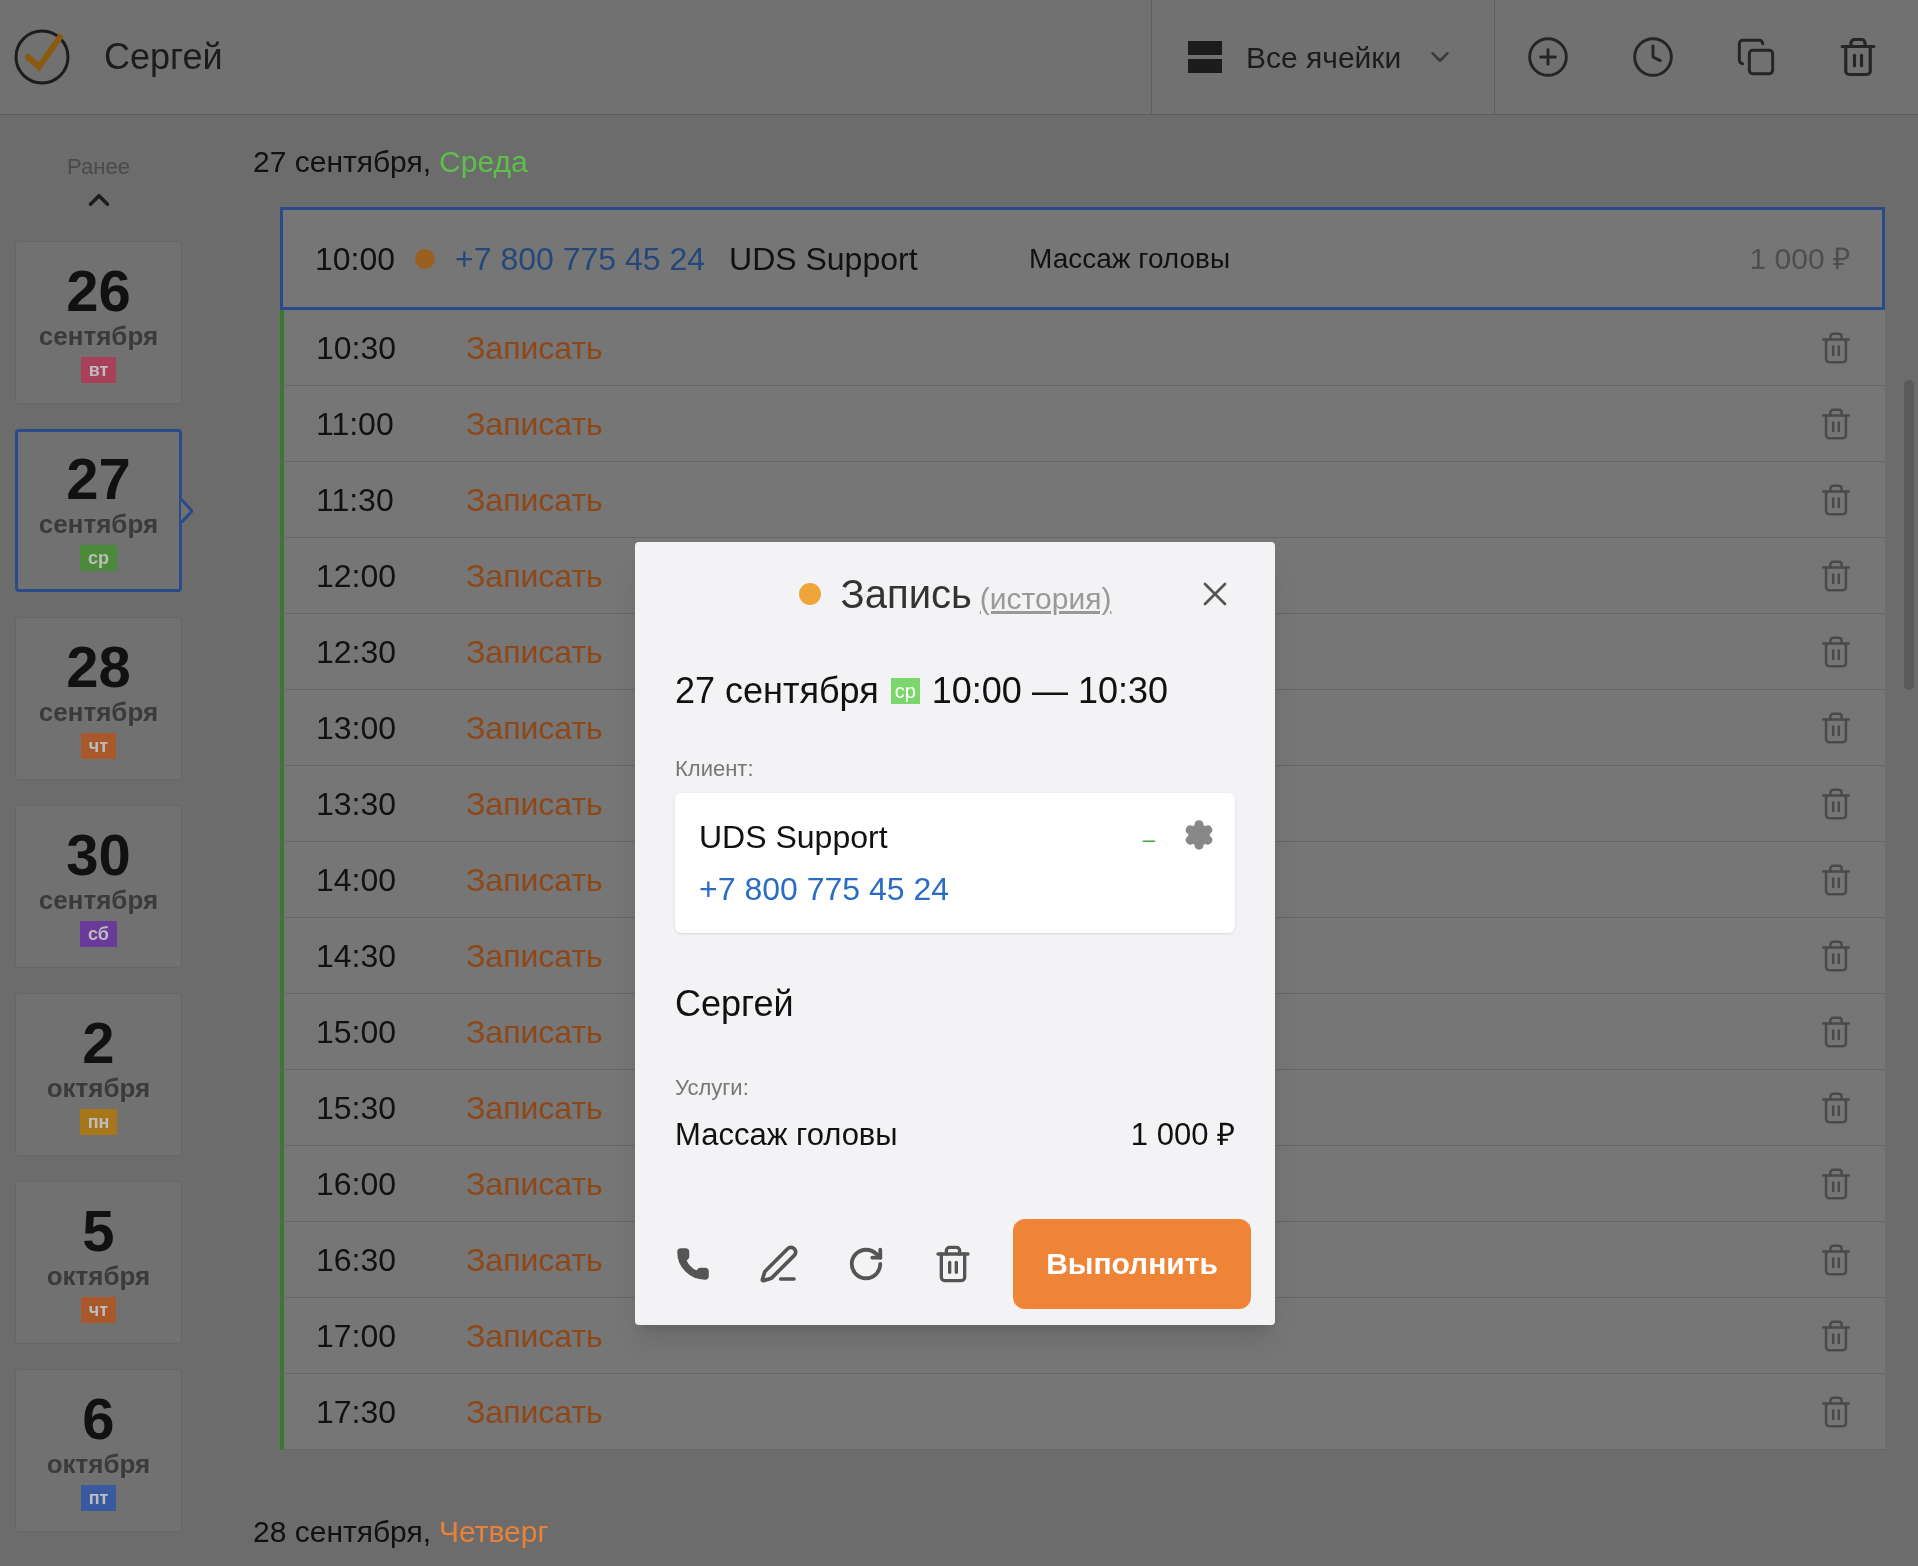 The width and height of the screenshot is (1918, 1566). What do you see at coordinates (777, 691) in the screenshot?
I see `dialog-date: 27 сентября` at bounding box center [777, 691].